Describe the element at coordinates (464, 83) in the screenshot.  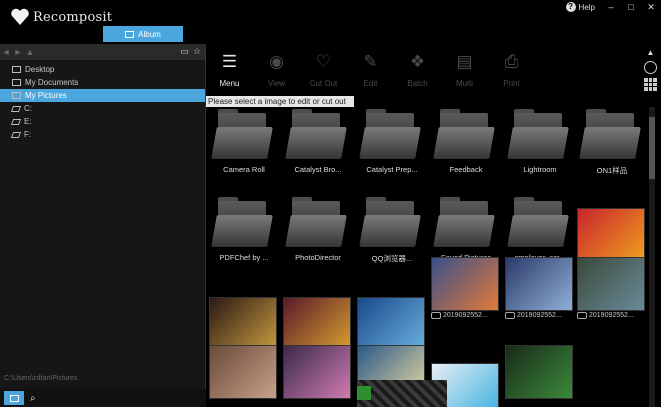
I see `tool-label: Multi` at that location.